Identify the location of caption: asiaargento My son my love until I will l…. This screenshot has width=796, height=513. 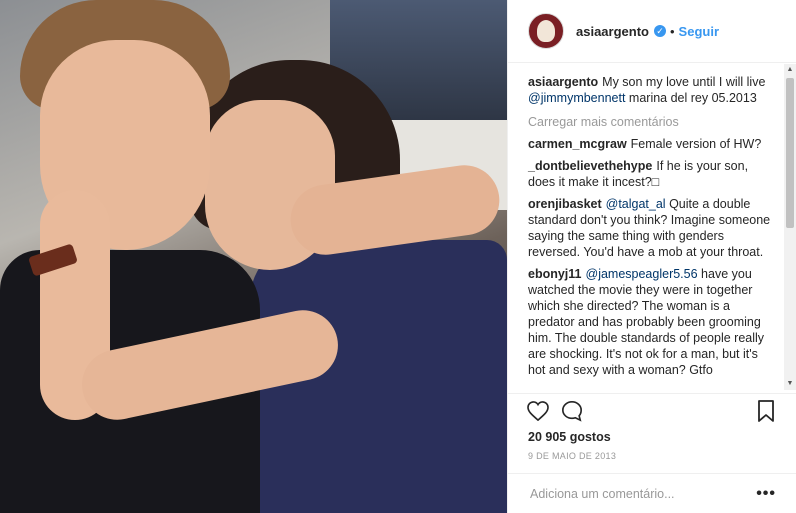
(656, 90).